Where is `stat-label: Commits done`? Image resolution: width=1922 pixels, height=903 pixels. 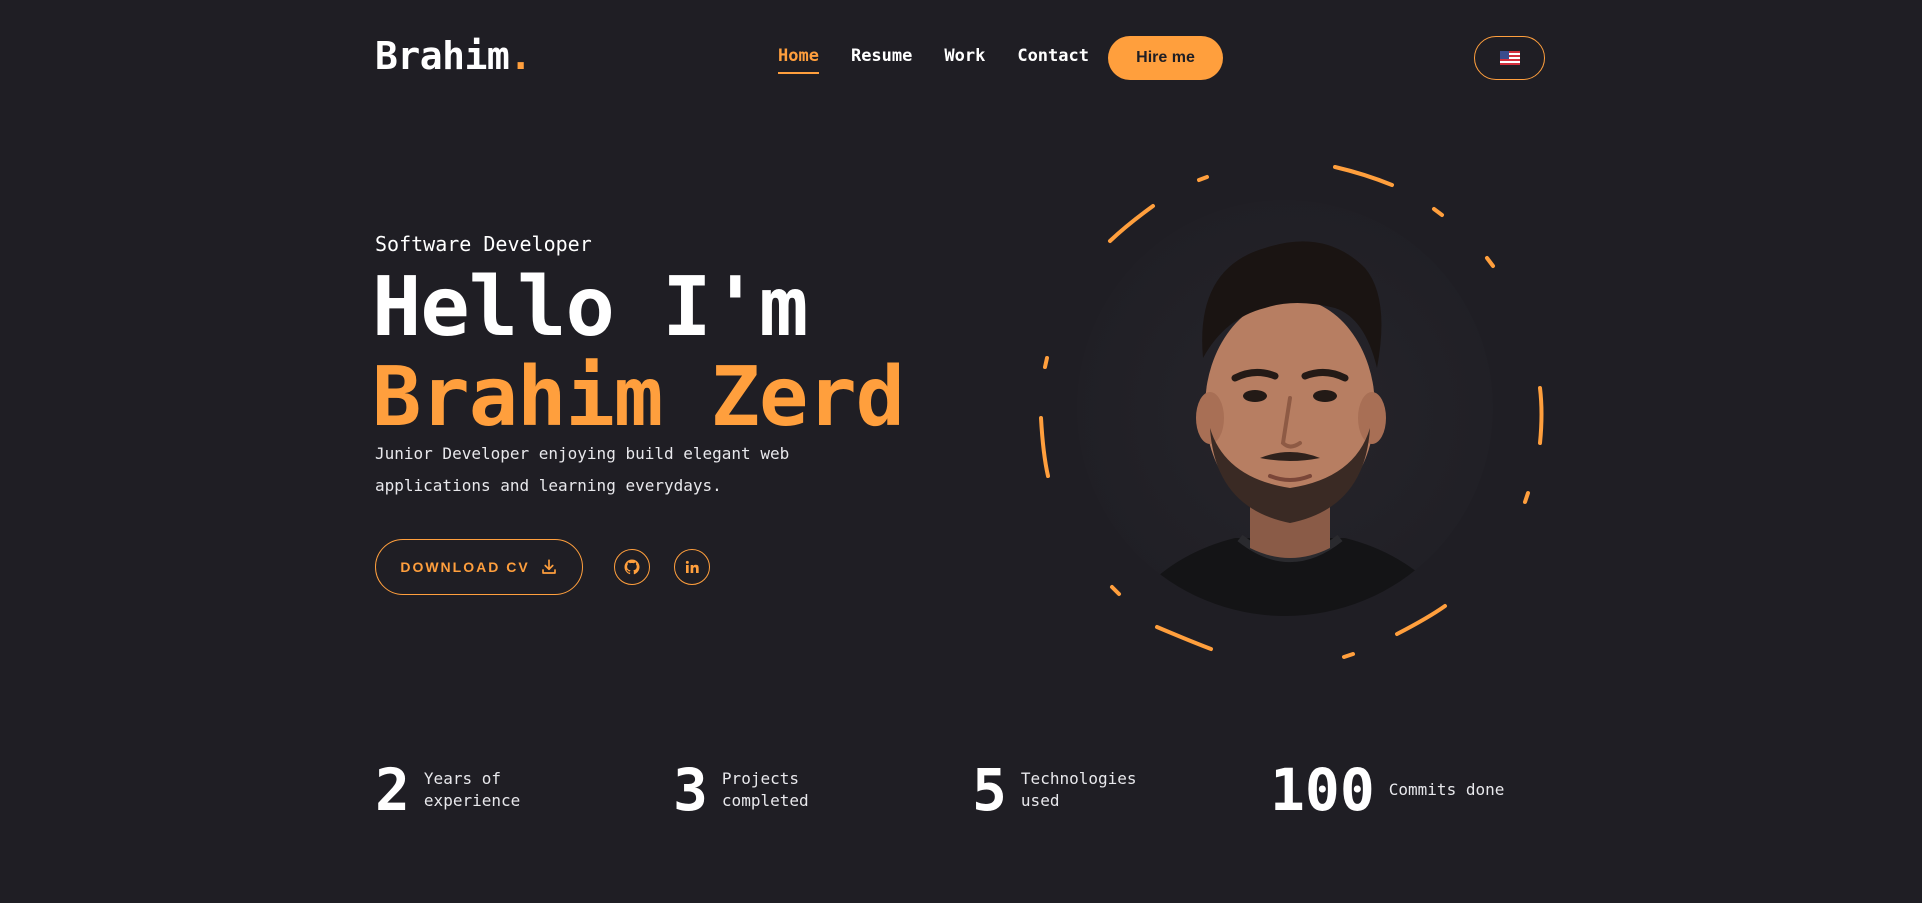
stat-label: Commits done is located at coordinates (1446, 789).